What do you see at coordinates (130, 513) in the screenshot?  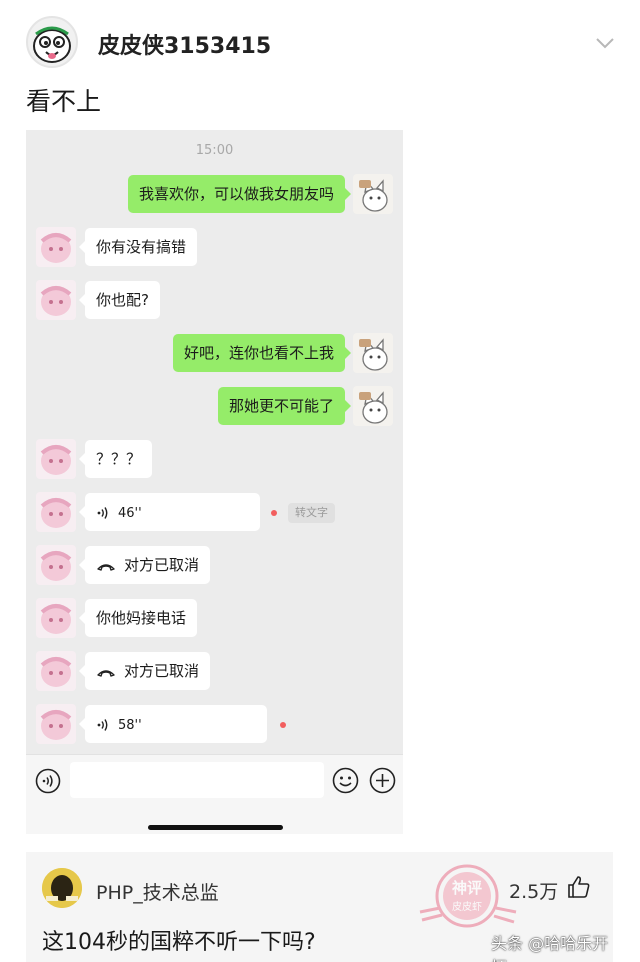 I see `voice-duration: 46''` at bounding box center [130, 513].